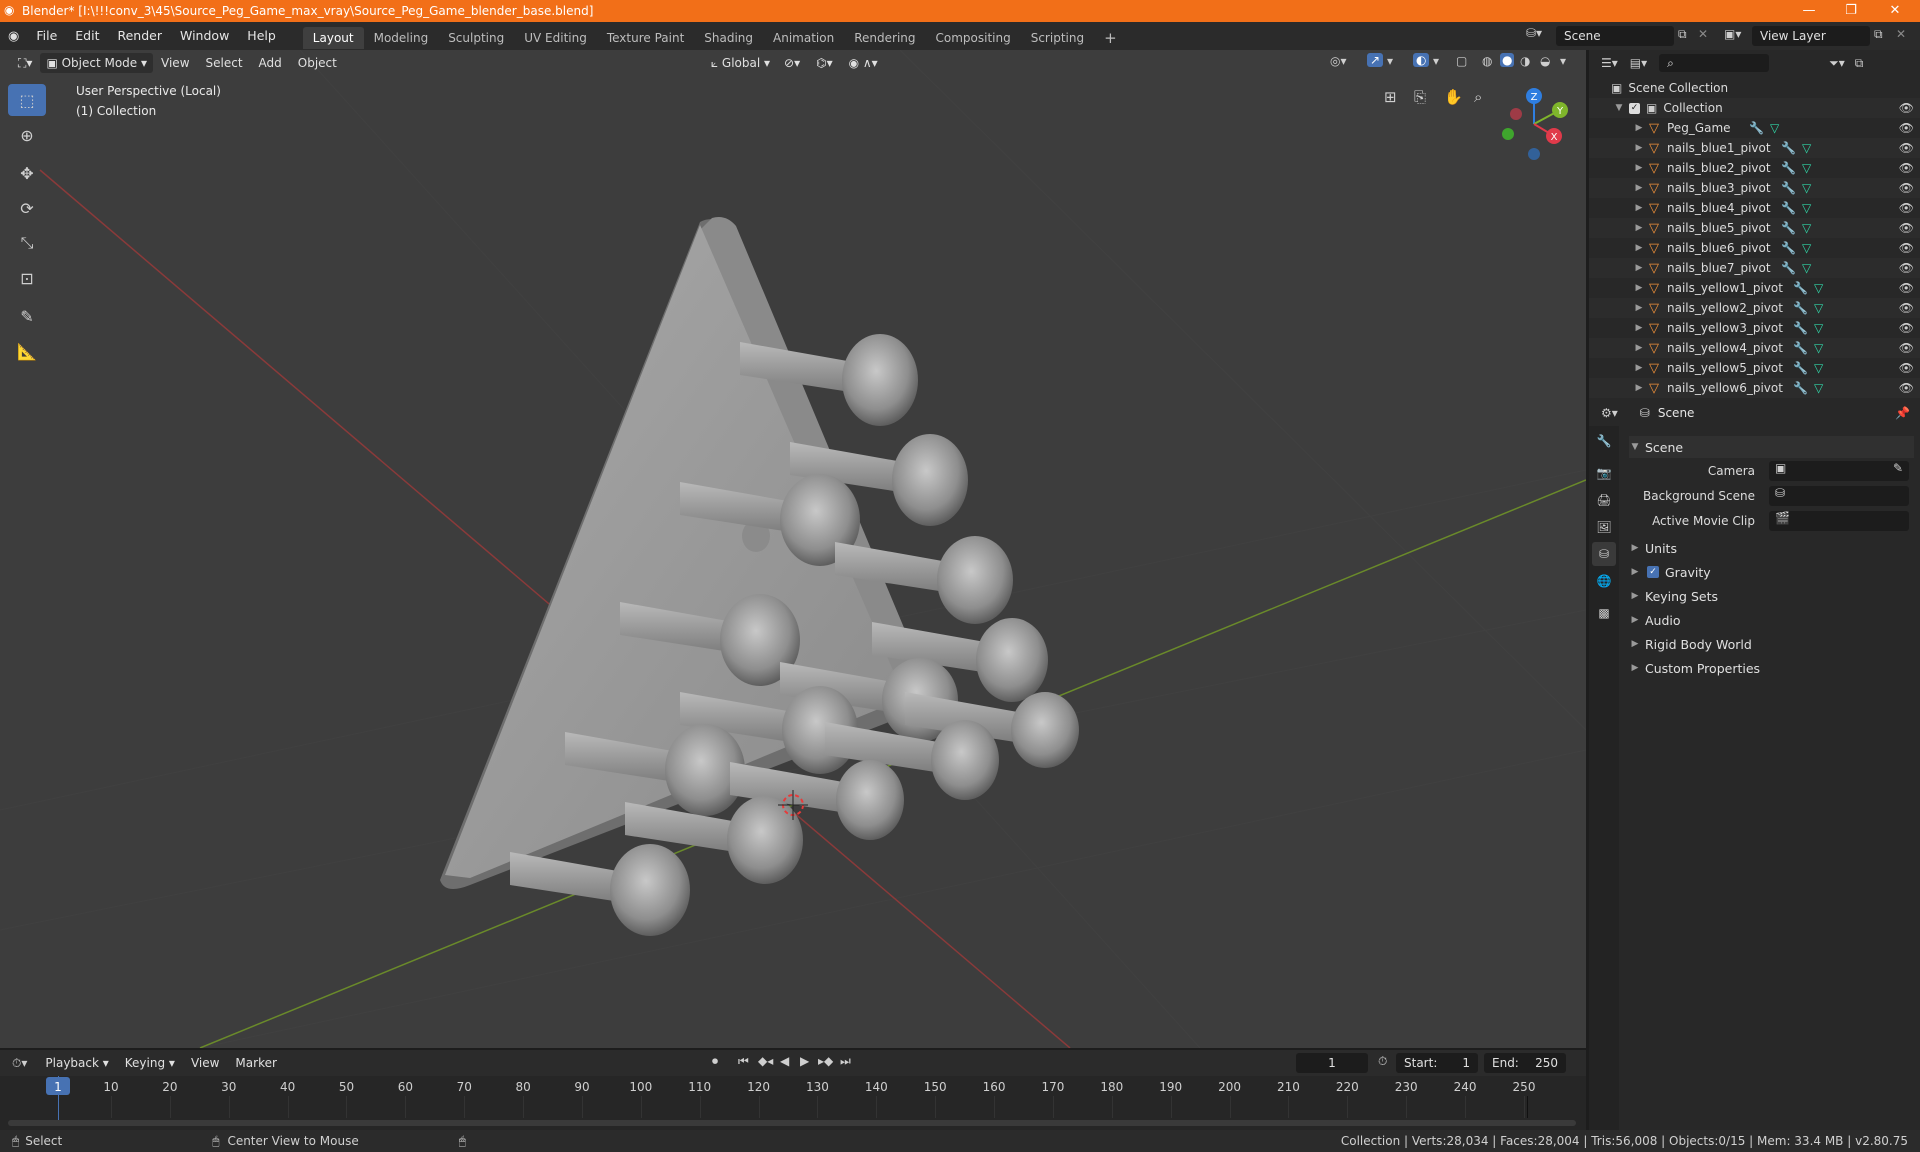 Image resolution: width=1920 pixels, height=1152 pixels. I want to click on menu-keying: Keying ▾, so click(150, 1063).